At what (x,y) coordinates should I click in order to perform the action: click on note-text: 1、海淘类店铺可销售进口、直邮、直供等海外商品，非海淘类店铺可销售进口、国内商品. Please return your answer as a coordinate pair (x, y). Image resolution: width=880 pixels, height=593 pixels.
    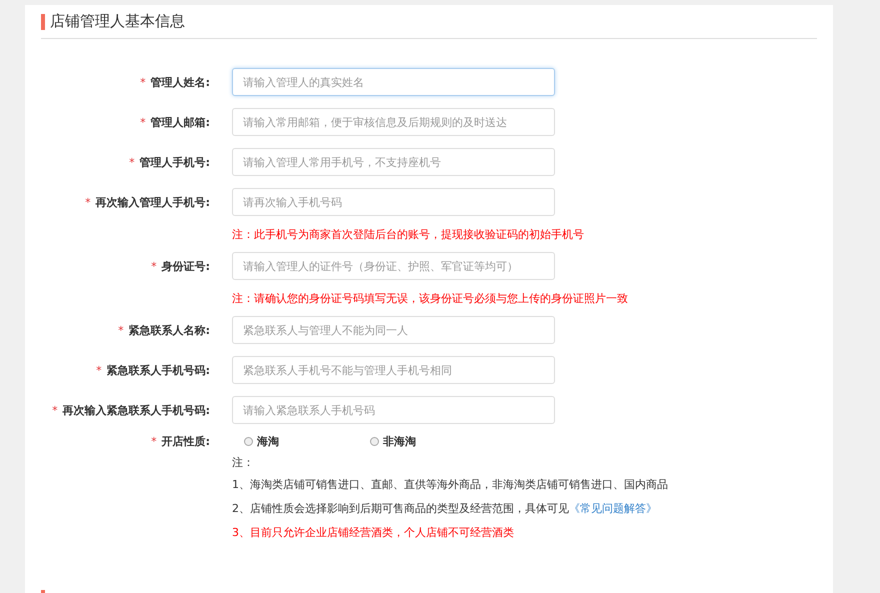
    Looking at the image, I should click on (450, 484).